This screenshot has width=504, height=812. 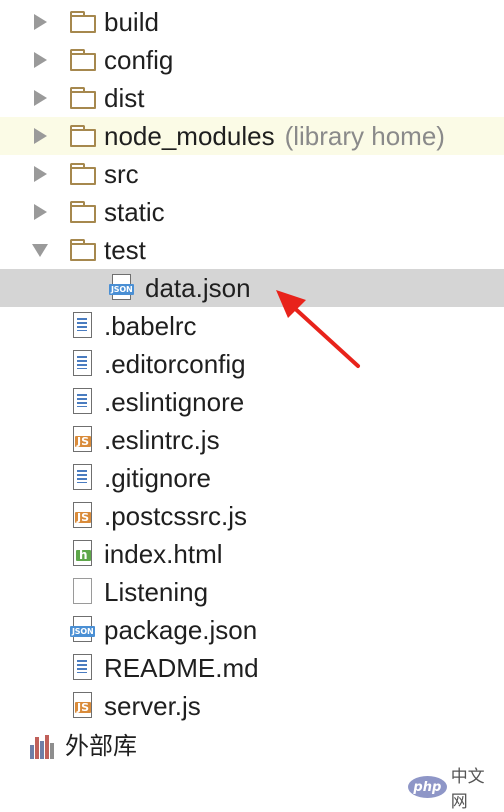 What do you see at coordinates (252, 326) in the screenshot?
I see `file-row-babelrc: .babelrc` at bounding box center [252, 326].